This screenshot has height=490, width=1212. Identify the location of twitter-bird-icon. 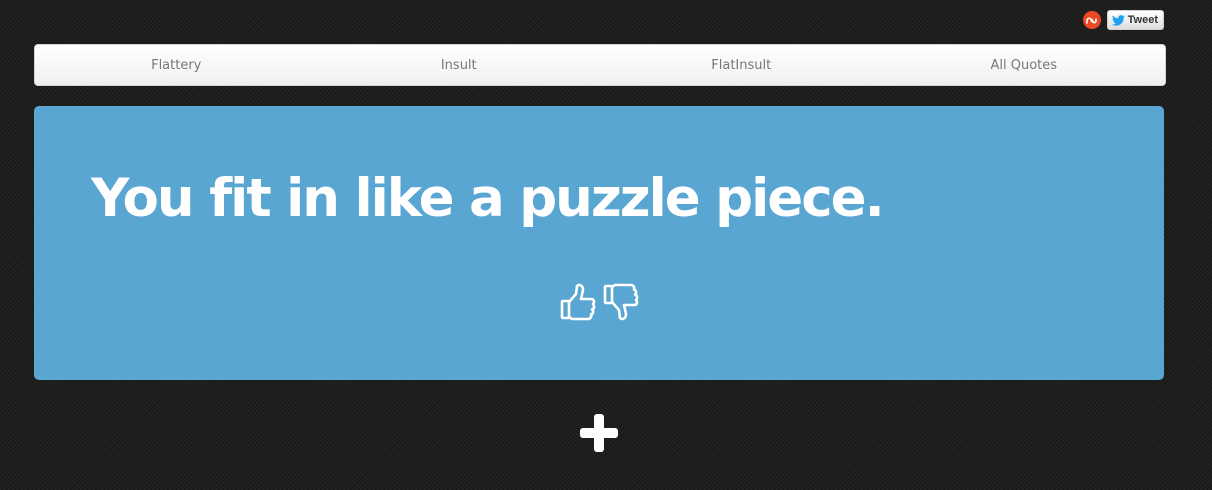
(1118, 20).